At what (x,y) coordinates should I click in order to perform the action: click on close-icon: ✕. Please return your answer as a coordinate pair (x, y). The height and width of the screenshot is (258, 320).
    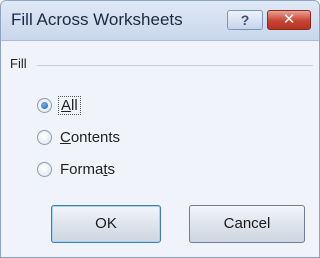
    Looking at the image, I should click on (289, 19).